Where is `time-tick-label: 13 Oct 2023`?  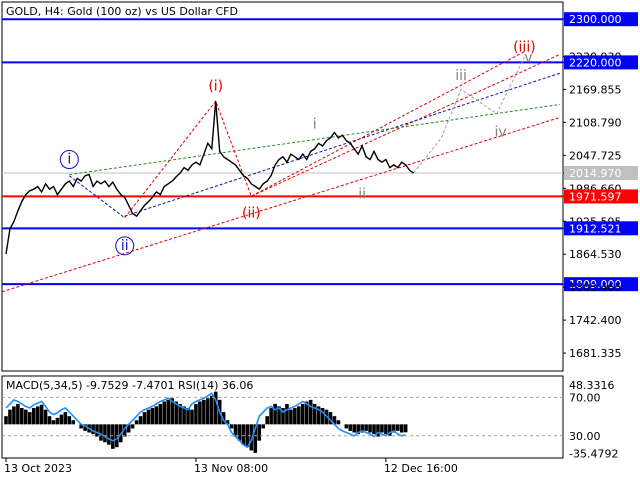
time-tick-label: 13 Oct 2023 is located at coordinates (38, 468).